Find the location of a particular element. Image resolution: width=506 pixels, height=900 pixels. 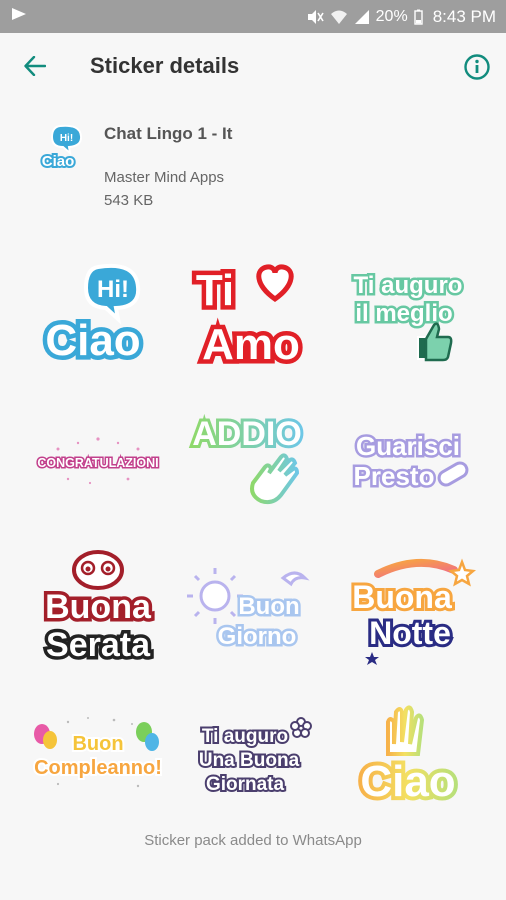

back-button is located at coordinates (35, 68).